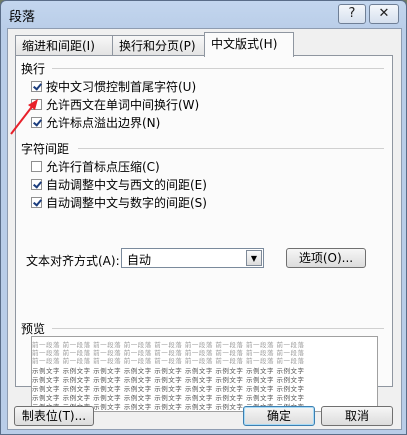 The height and width of the screenshot is (435, 407). Describe the element at coordinates (66, 45) in the screenshot. I see `tab-indent-spacing: 缩进和间距(I)` at that location.